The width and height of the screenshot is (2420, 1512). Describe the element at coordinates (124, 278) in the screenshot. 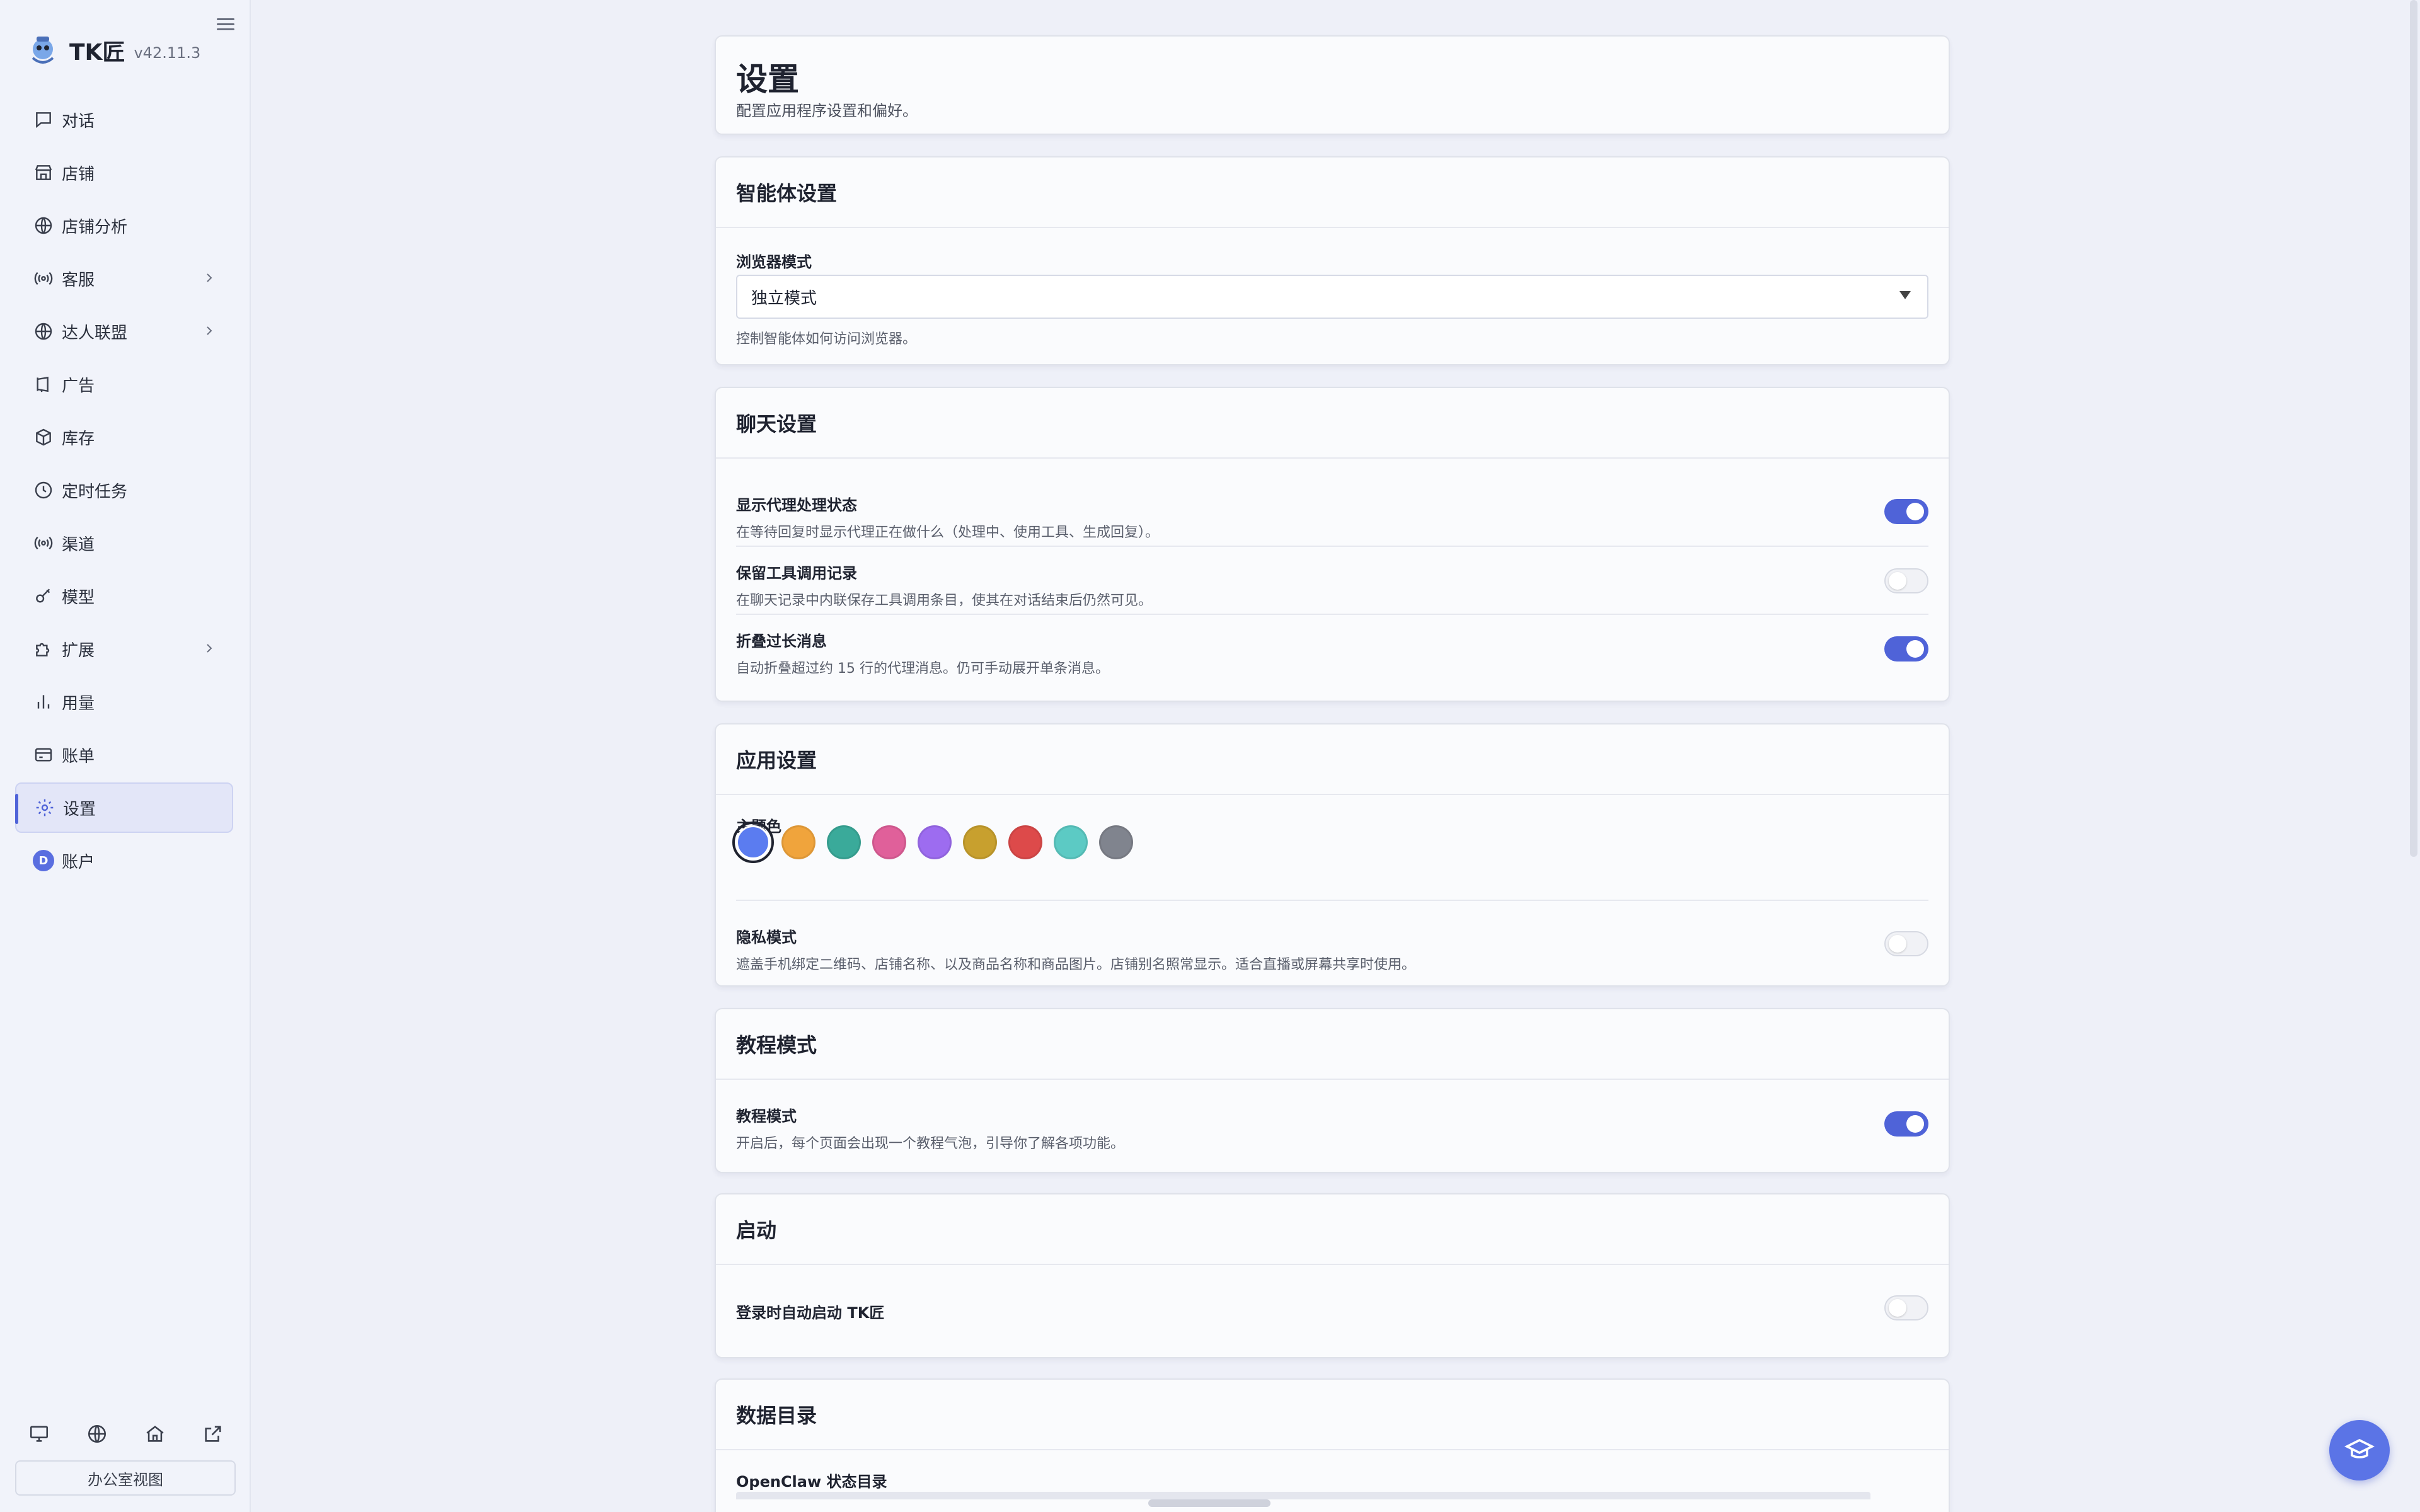

I see `sidebar-item-customer-service: 客服` at that location.